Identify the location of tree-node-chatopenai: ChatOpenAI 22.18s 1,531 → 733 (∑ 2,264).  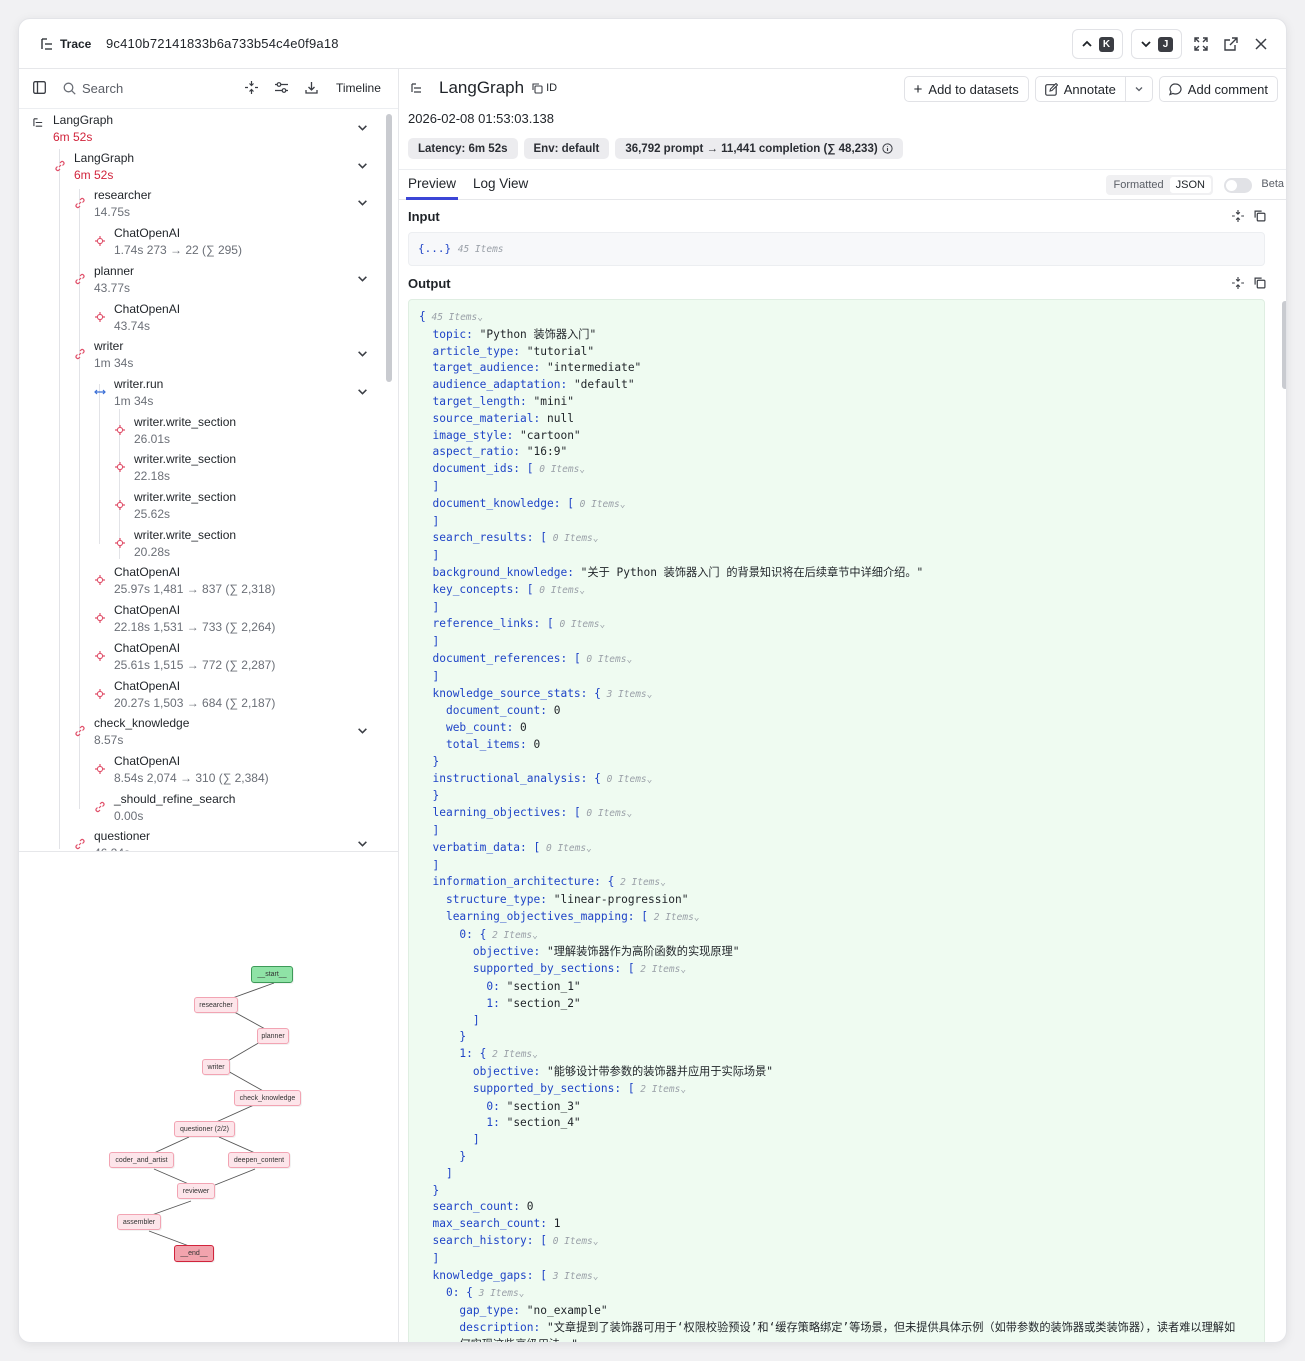
(249, 619).